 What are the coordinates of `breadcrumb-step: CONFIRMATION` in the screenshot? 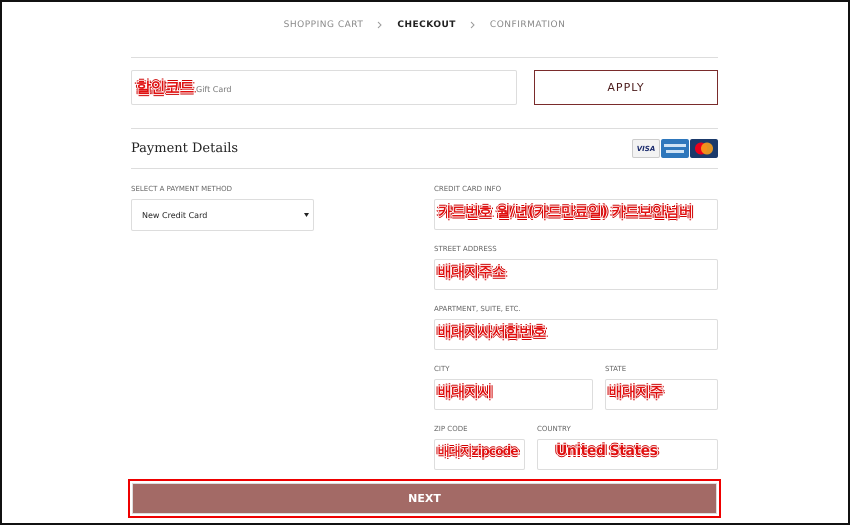 It's located at (528, 25).